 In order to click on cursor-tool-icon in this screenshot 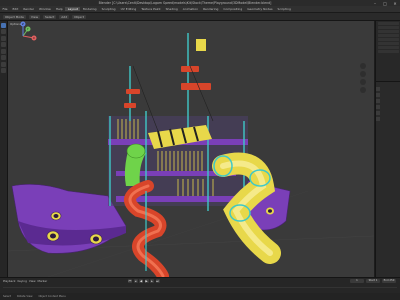, I will do `click(3, 31)`.